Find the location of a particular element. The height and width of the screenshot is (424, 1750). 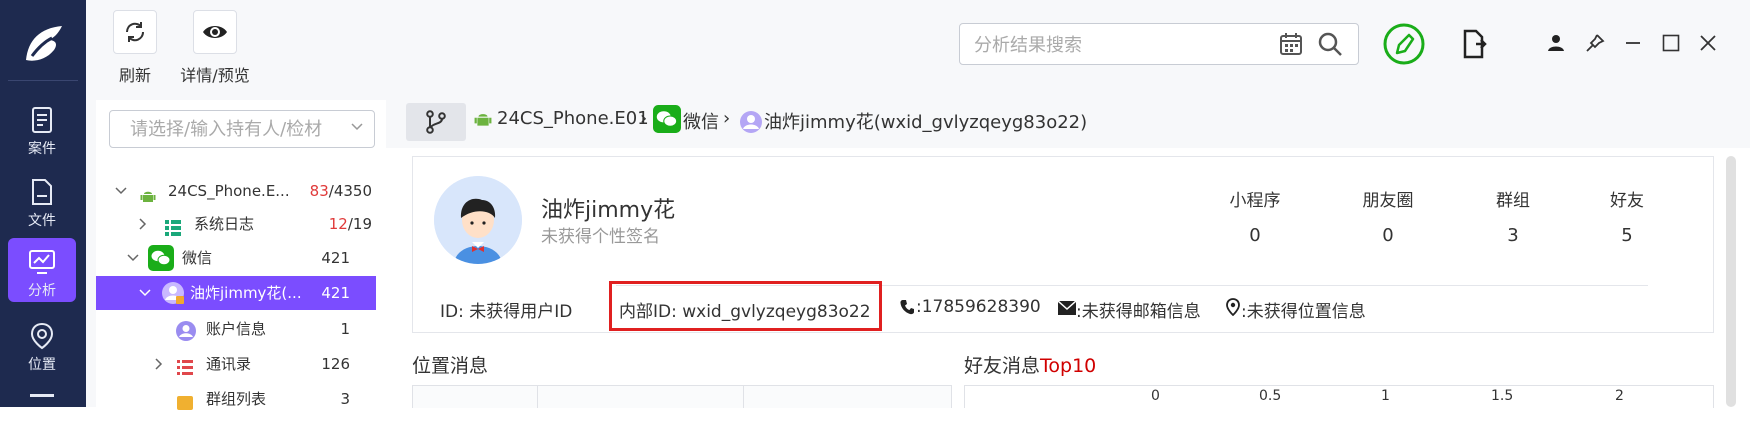

location-icon is located at coordinates (42, 336).